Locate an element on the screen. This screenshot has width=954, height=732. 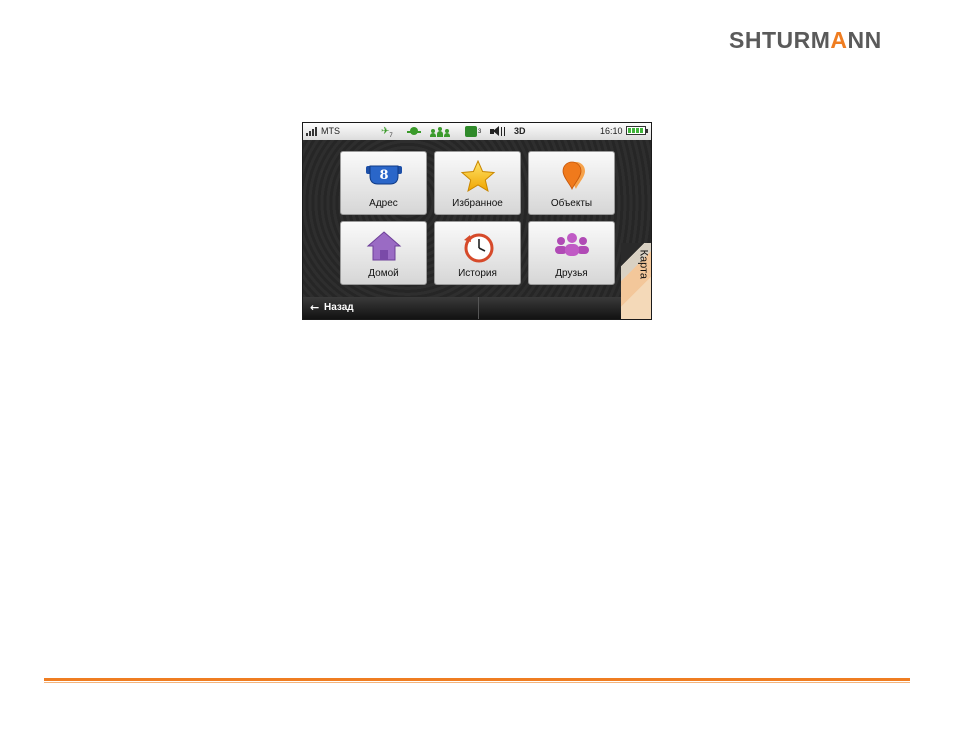
menu-tile-poi: Объекты is located at coordinates (571, 183).